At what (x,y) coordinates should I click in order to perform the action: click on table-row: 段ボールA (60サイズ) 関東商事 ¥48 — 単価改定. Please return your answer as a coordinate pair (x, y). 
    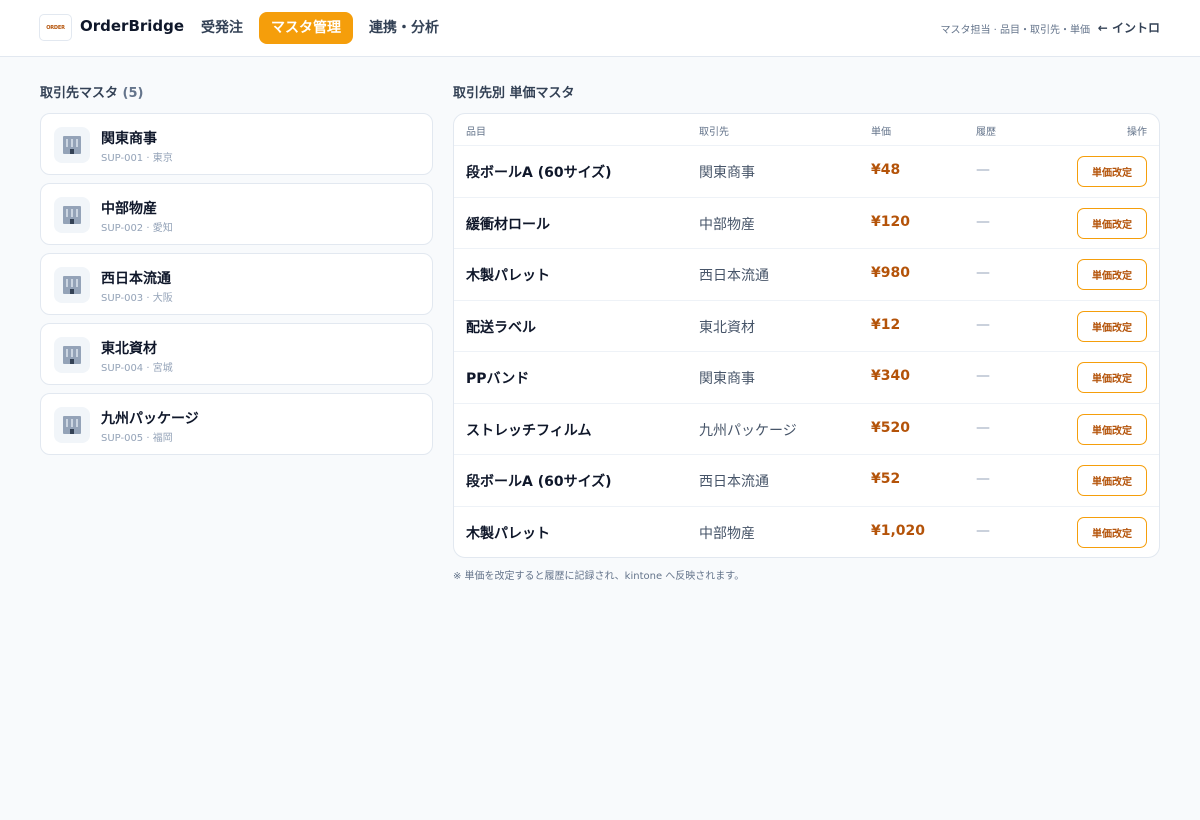
    Looking at the image, I should click on (806, 171).